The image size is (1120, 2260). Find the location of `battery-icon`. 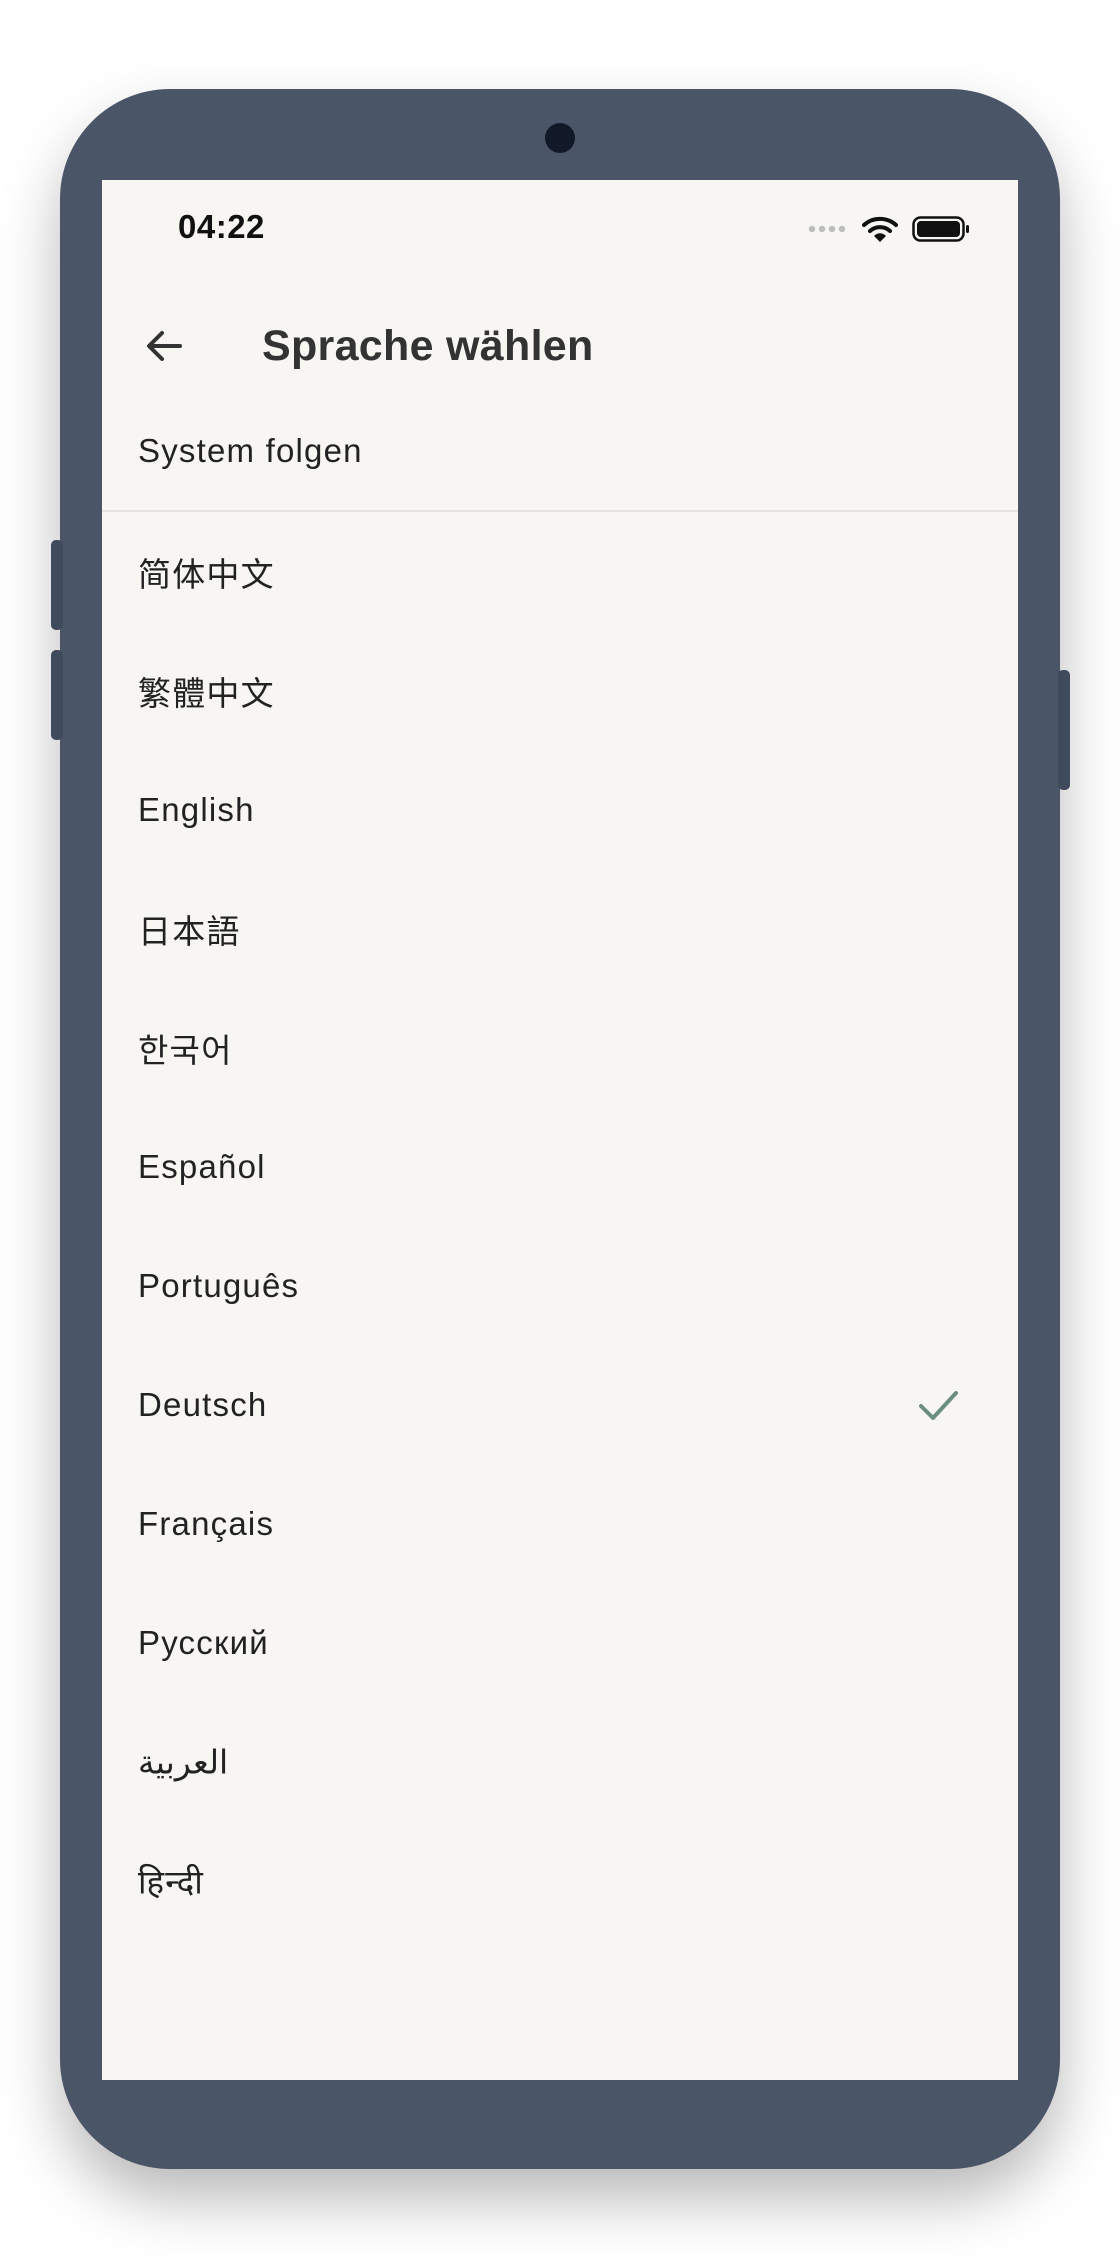

battery-icon is located at coordinates (940, 229).